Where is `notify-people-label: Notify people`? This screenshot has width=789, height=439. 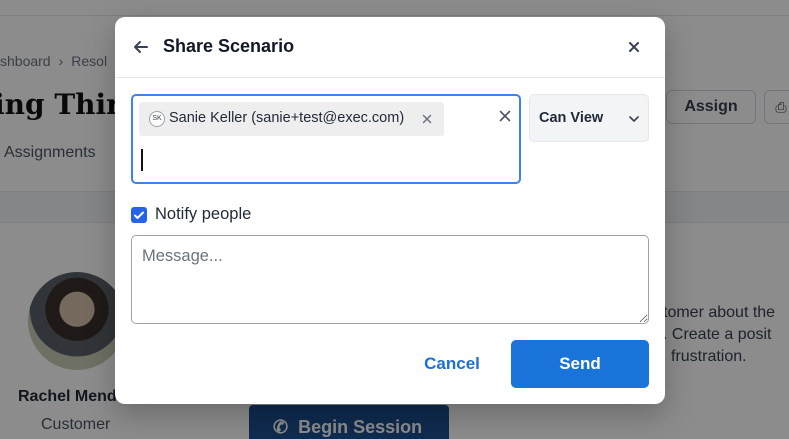
notify-people-label: Notify people is located at coordinates (203, 214).